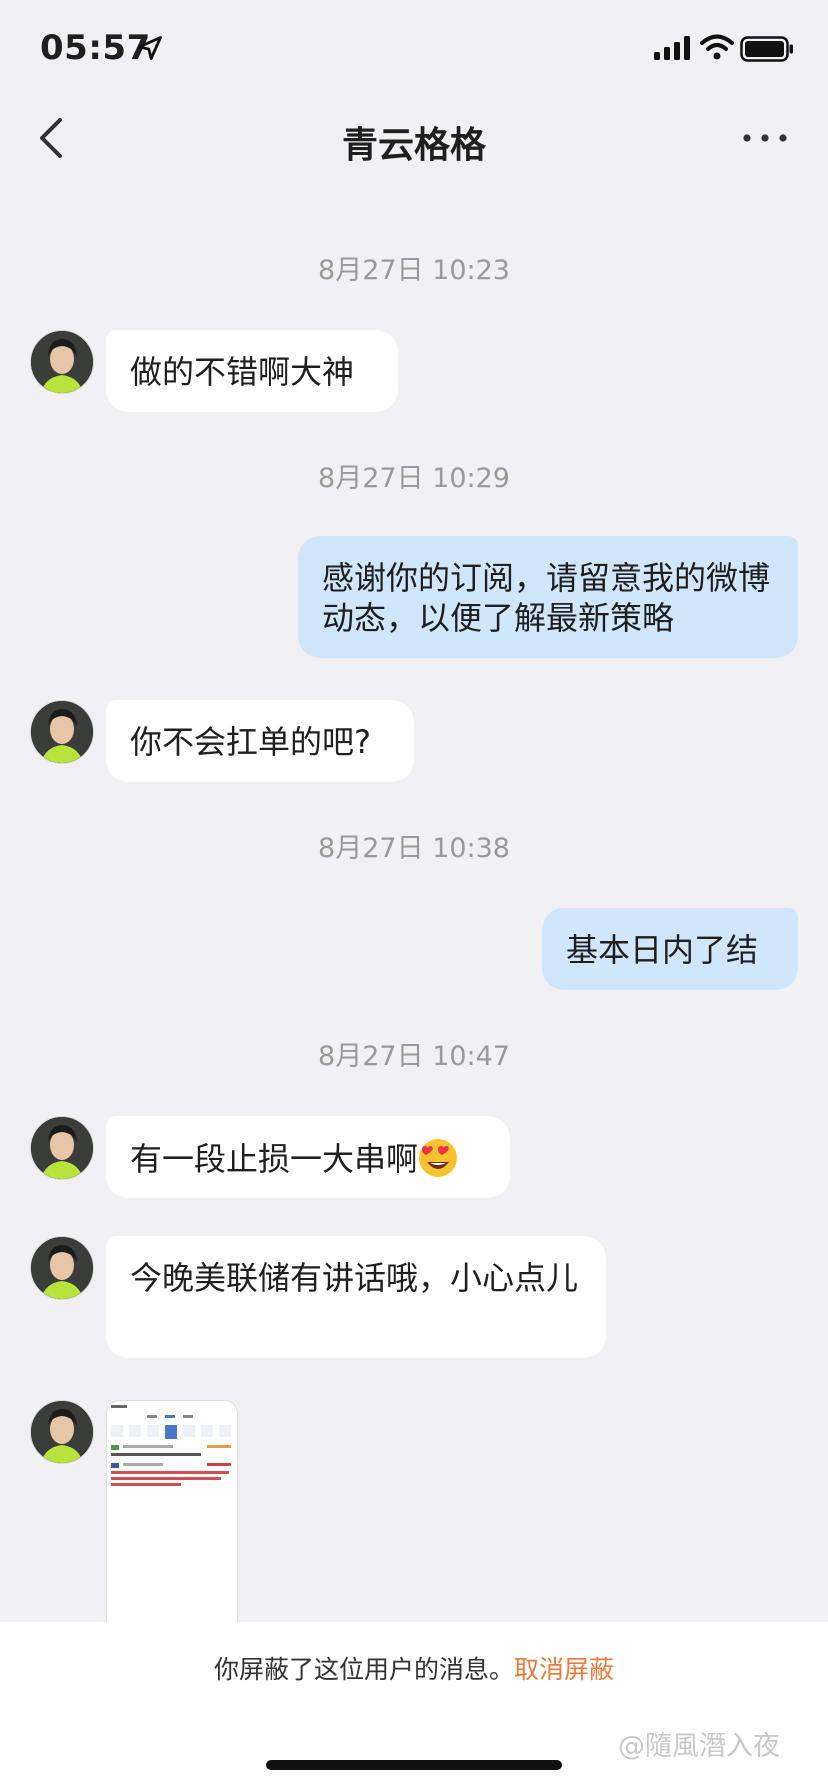 This screenshot has width=828, height=1792. Describe the element at coordinates (414, 1765) in the screenshot. I see `home-indicator` at that location.